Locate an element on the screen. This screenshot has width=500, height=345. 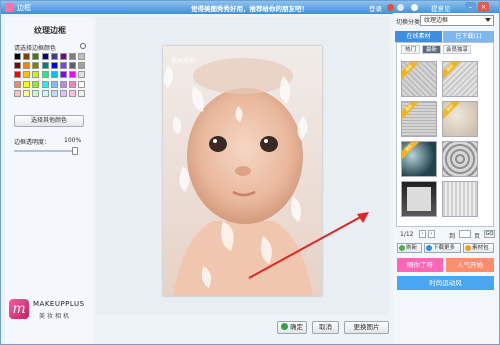
package-icon is located at coordinates (468, 248).